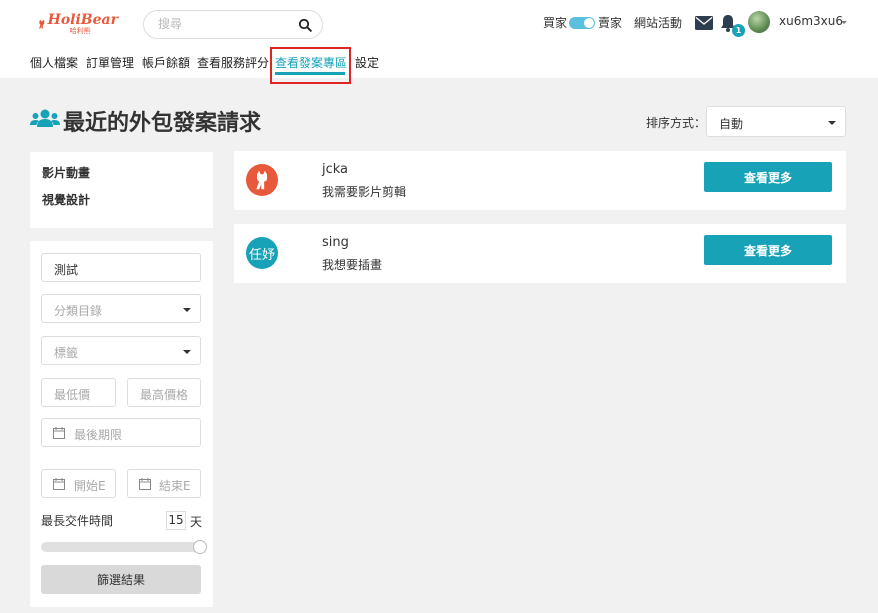  I want to click on category-placeholder: 分類目錄, so click(78, 311).